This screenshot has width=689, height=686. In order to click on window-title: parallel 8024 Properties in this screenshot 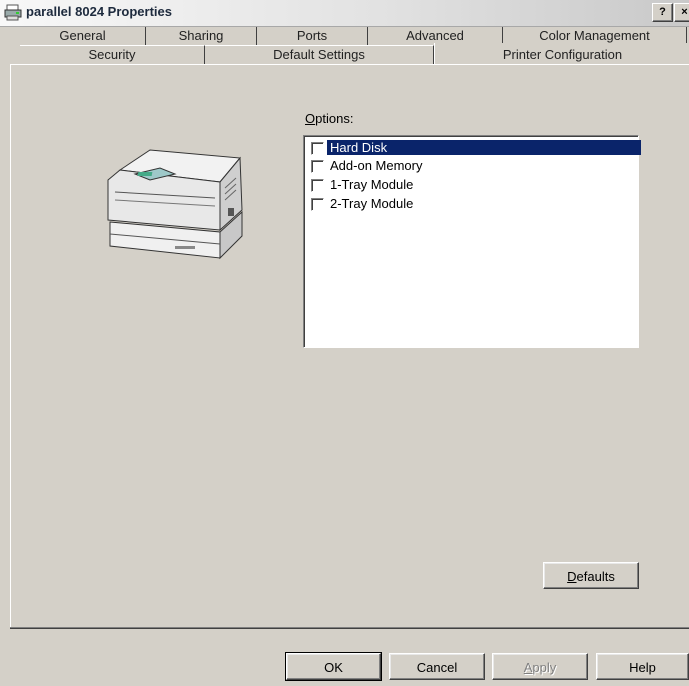, I will do `click(99, 11)`.